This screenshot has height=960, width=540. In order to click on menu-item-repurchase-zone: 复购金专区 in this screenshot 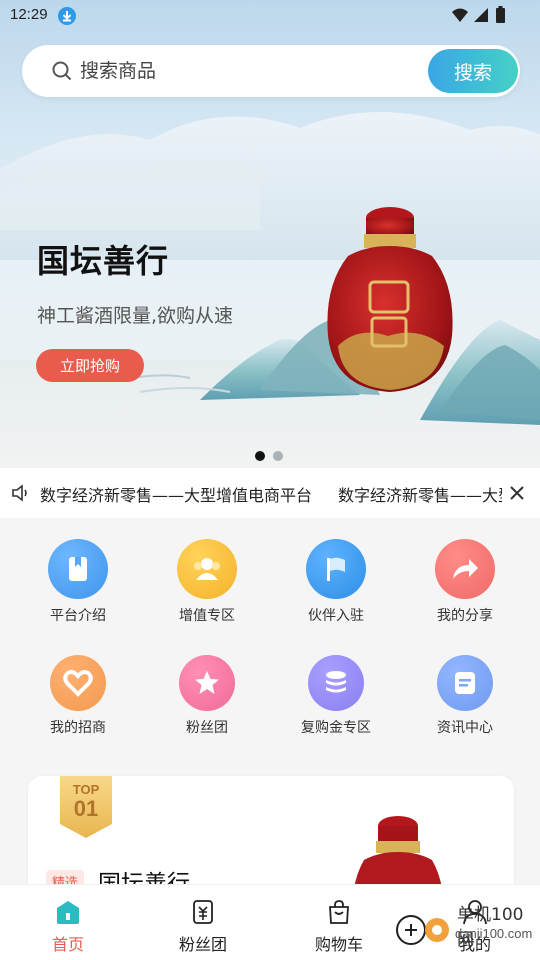, I will do `click(336, 696)`.